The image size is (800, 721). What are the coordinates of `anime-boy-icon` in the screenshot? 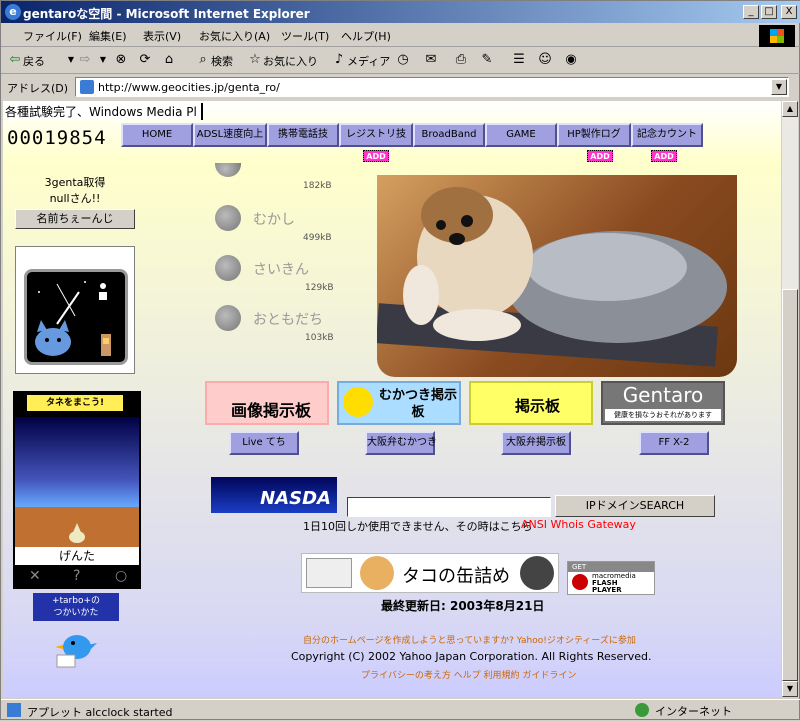 It's located at (537, 573).